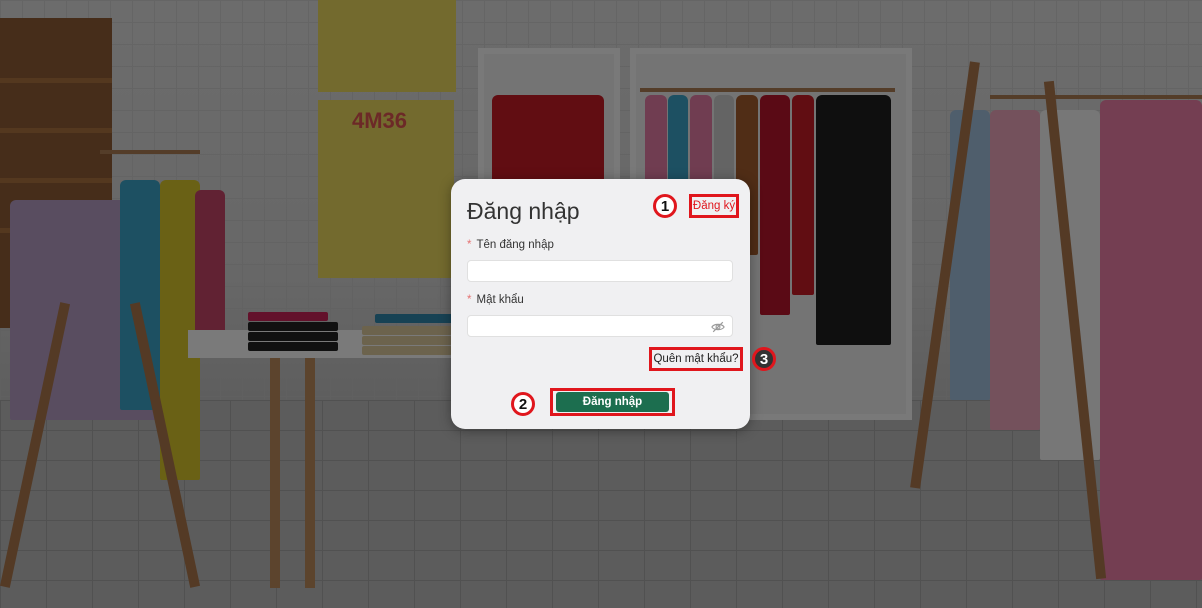  Describe the element at coordinates (612, 402) in the screenshot. I see `login-button: Đăng nhập` at that location.